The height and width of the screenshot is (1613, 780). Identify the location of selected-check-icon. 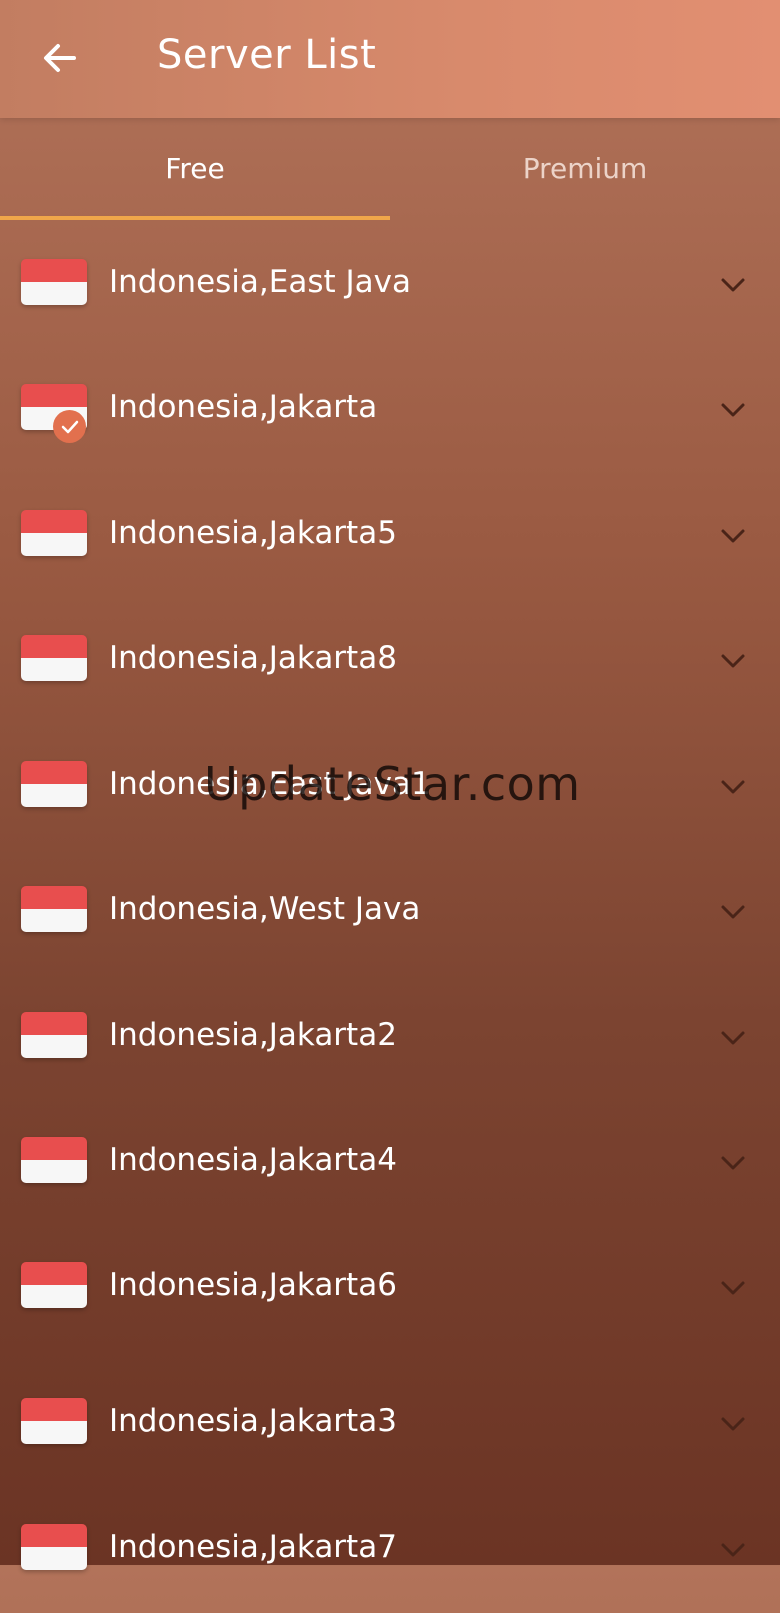
(69, 426).